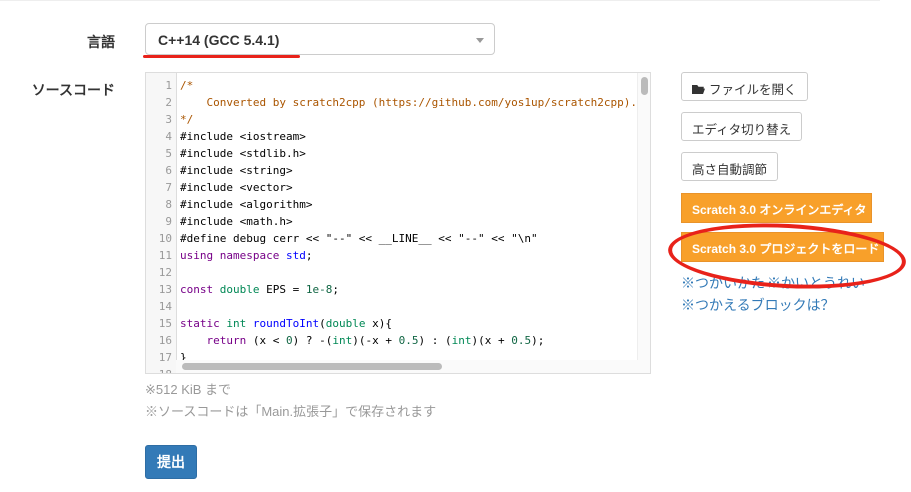 The image size is (911, 492). I want to click on code-line: #include <vector>, so click(236, 187).